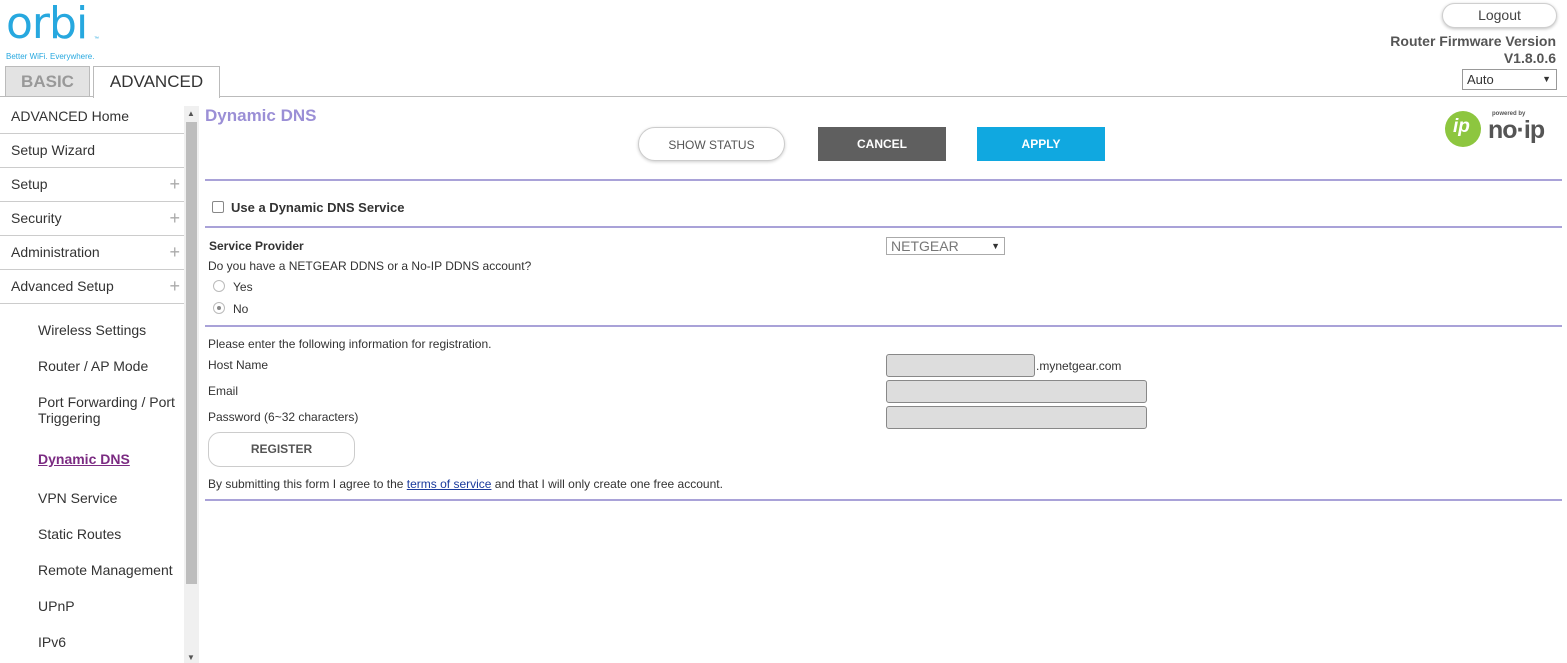  Describe the element at coordinates (53, 150) in the screenshot. I see `sidebar-item-label: Setup Wizard` at that location.